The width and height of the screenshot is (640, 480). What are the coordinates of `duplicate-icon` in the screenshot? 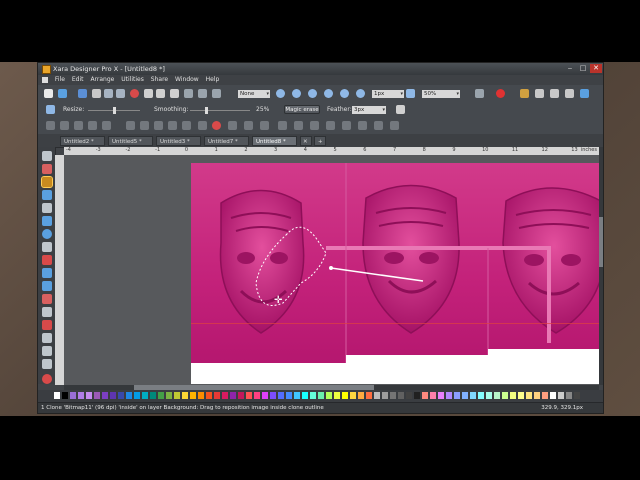 It's located at (188, 93).